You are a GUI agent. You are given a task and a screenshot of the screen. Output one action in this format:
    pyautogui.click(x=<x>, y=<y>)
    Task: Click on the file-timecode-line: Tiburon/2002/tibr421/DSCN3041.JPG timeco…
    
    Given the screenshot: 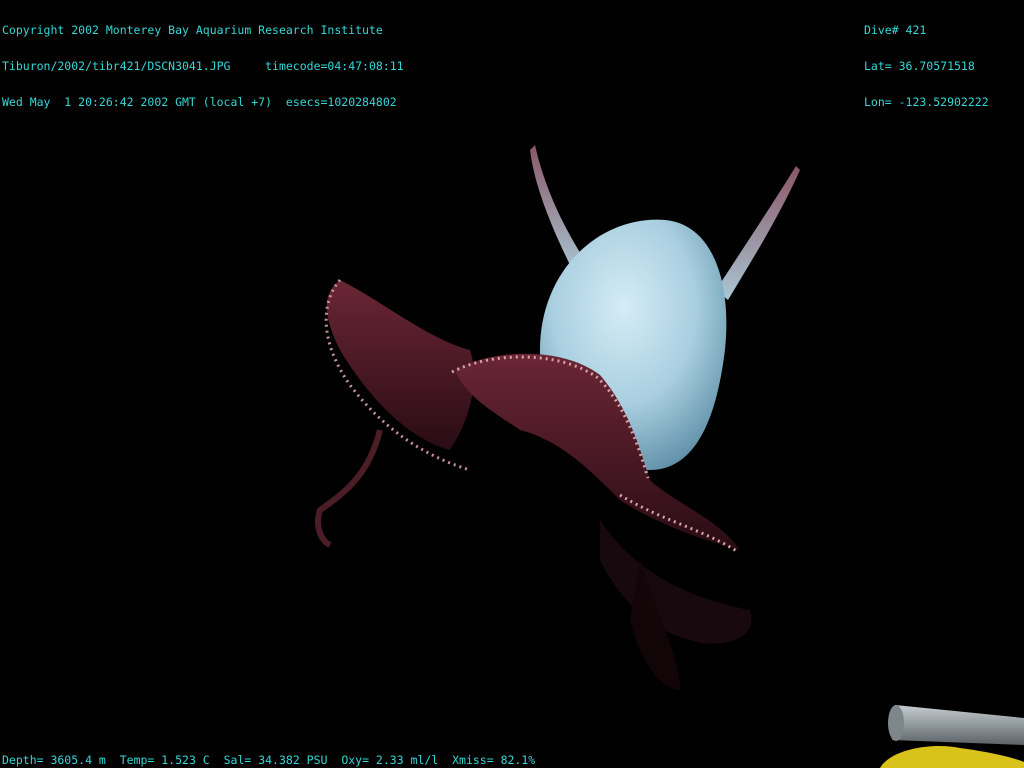 What is the action you would take?
    pyautogui.click(x=203, y=66)
    